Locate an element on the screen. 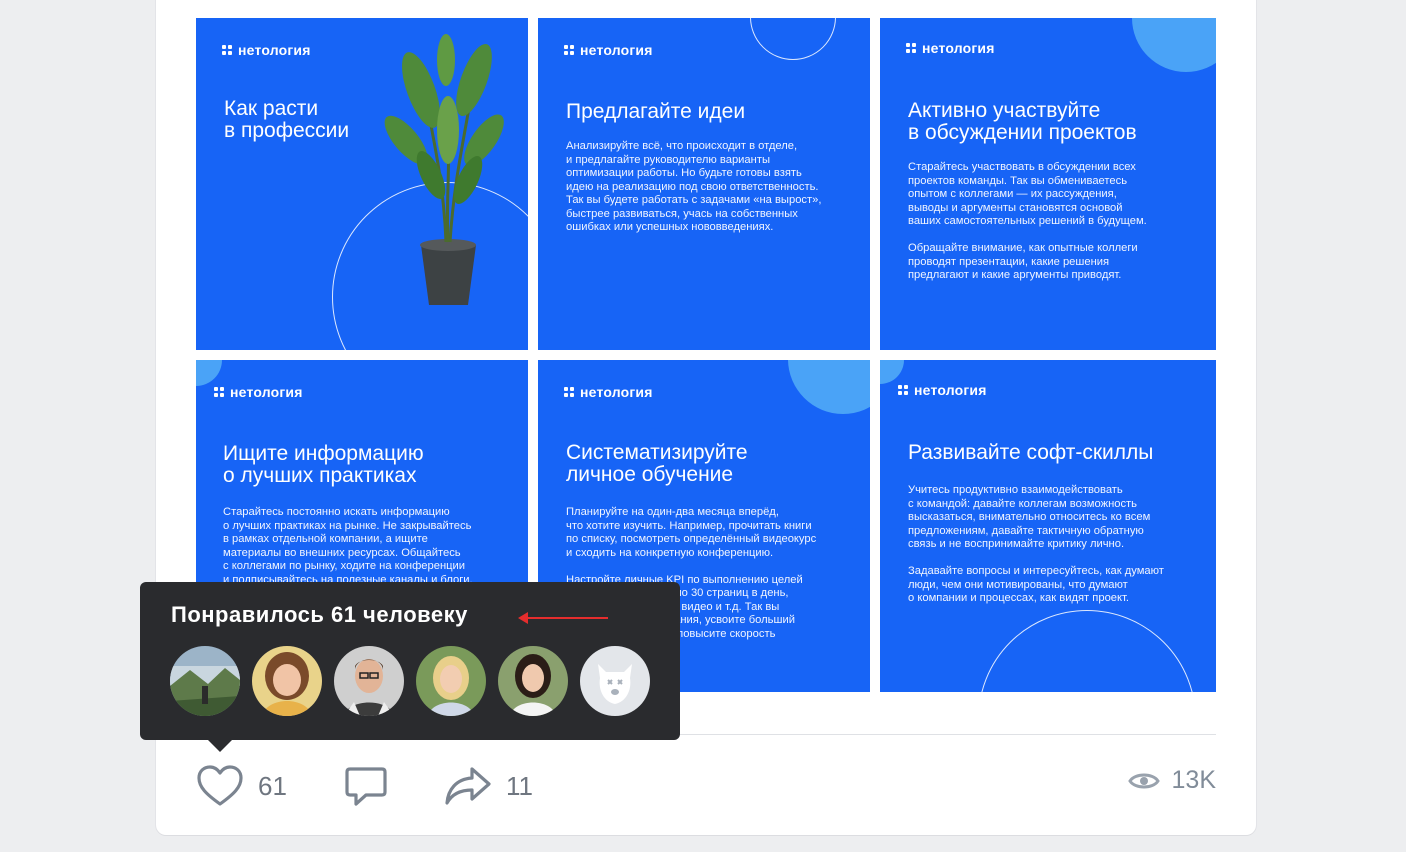 This screenshot has width=1406, height=852. eye-icon is located at coordinates (1143, 780).